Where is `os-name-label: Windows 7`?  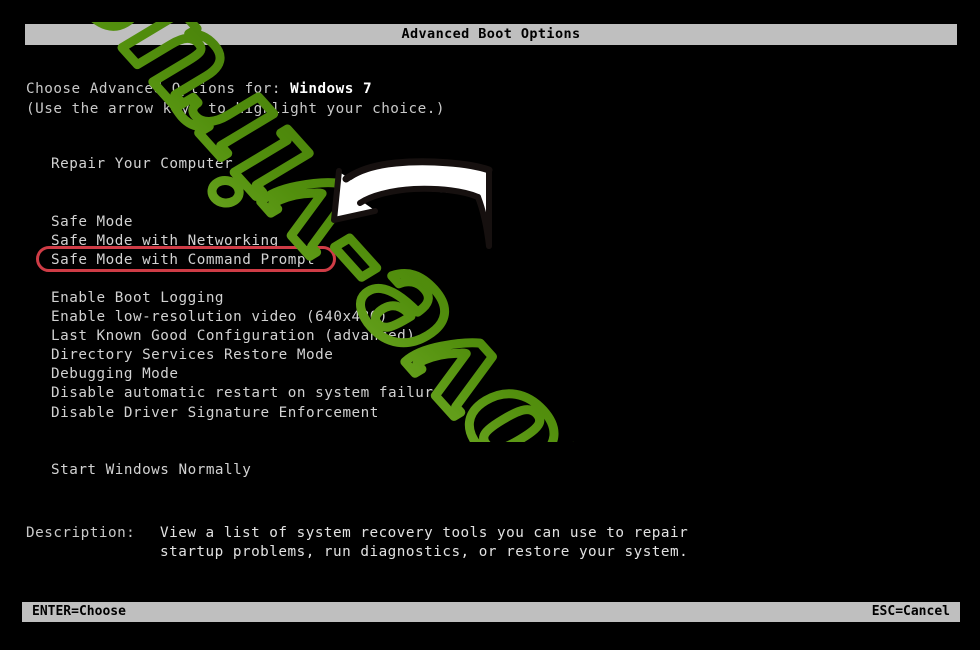
os-name-label: Windows 7 is located at coordinates (331, 89).